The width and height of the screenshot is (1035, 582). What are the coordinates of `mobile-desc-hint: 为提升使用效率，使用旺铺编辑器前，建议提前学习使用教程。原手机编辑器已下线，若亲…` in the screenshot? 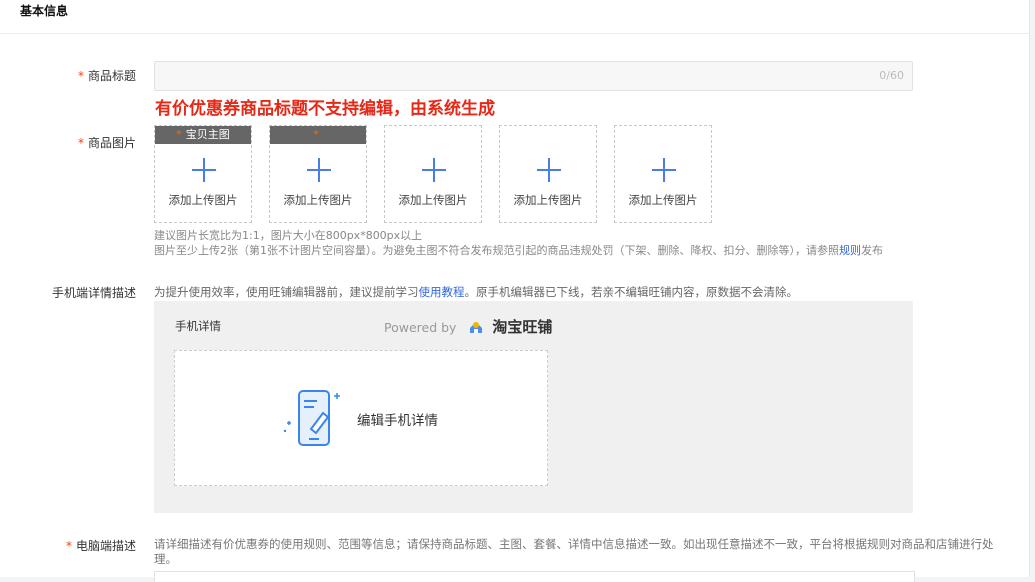 It's located at (476, 292).